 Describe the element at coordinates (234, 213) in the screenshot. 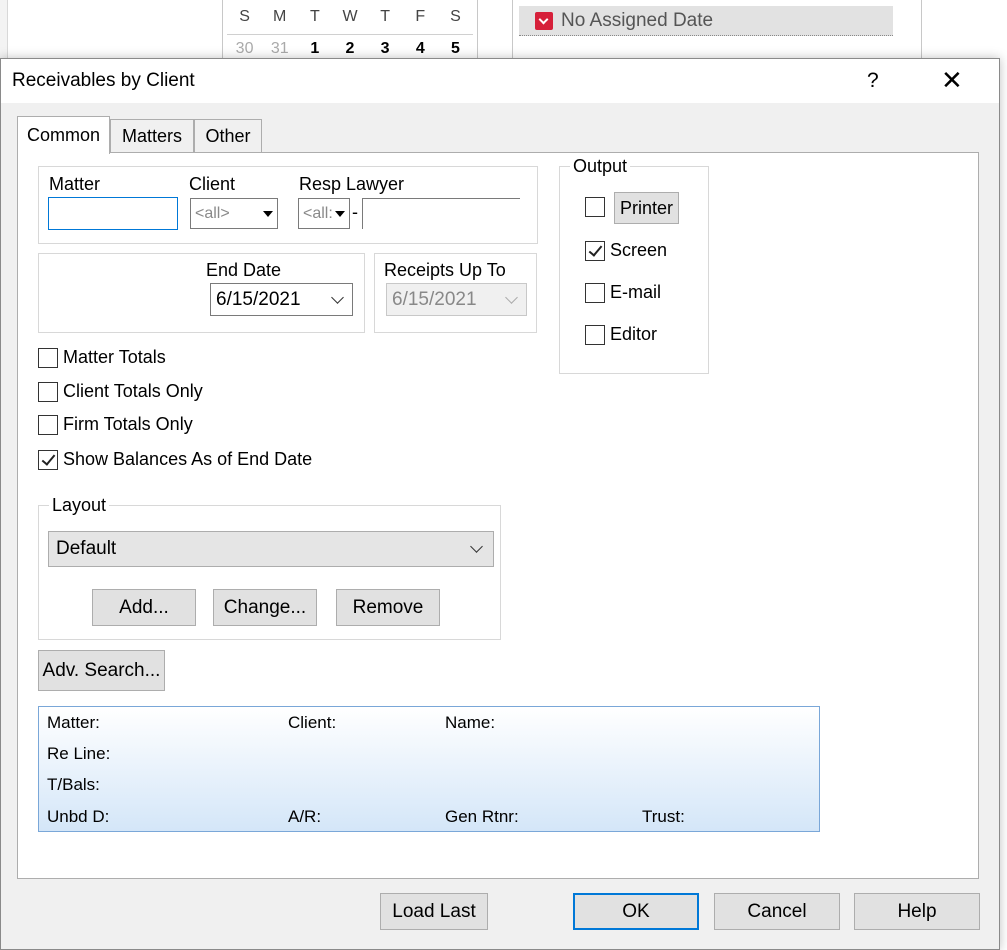

I see `client-dropdown: <all>` at that location.